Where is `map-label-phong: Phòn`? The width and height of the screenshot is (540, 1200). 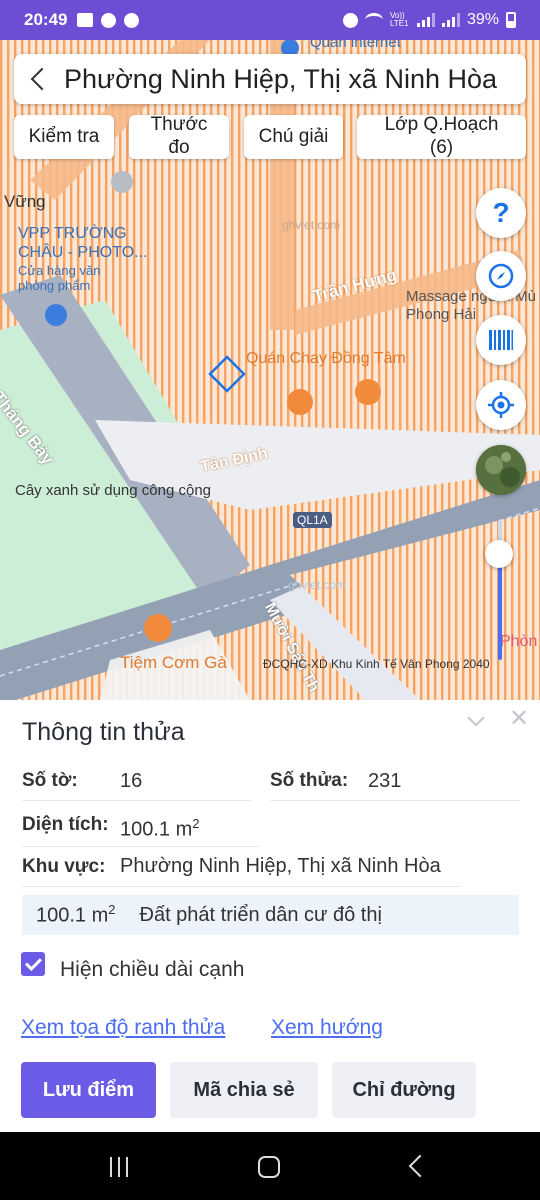 map-label-phong: Phòn is located at coordinates (519, 641).